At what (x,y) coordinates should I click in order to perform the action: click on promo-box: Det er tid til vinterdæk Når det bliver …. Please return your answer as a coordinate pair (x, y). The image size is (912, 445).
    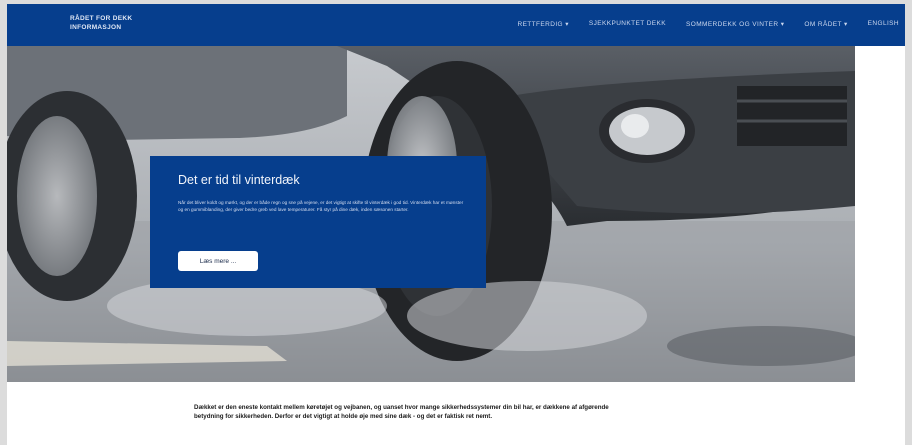
    Looking at the image, I should click on (318, 222).